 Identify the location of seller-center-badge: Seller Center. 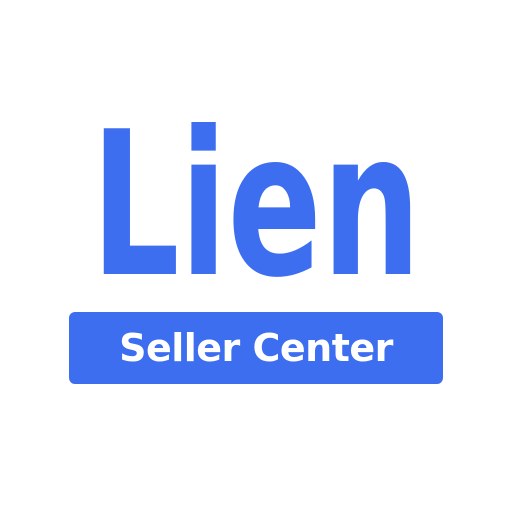
(256, 348).